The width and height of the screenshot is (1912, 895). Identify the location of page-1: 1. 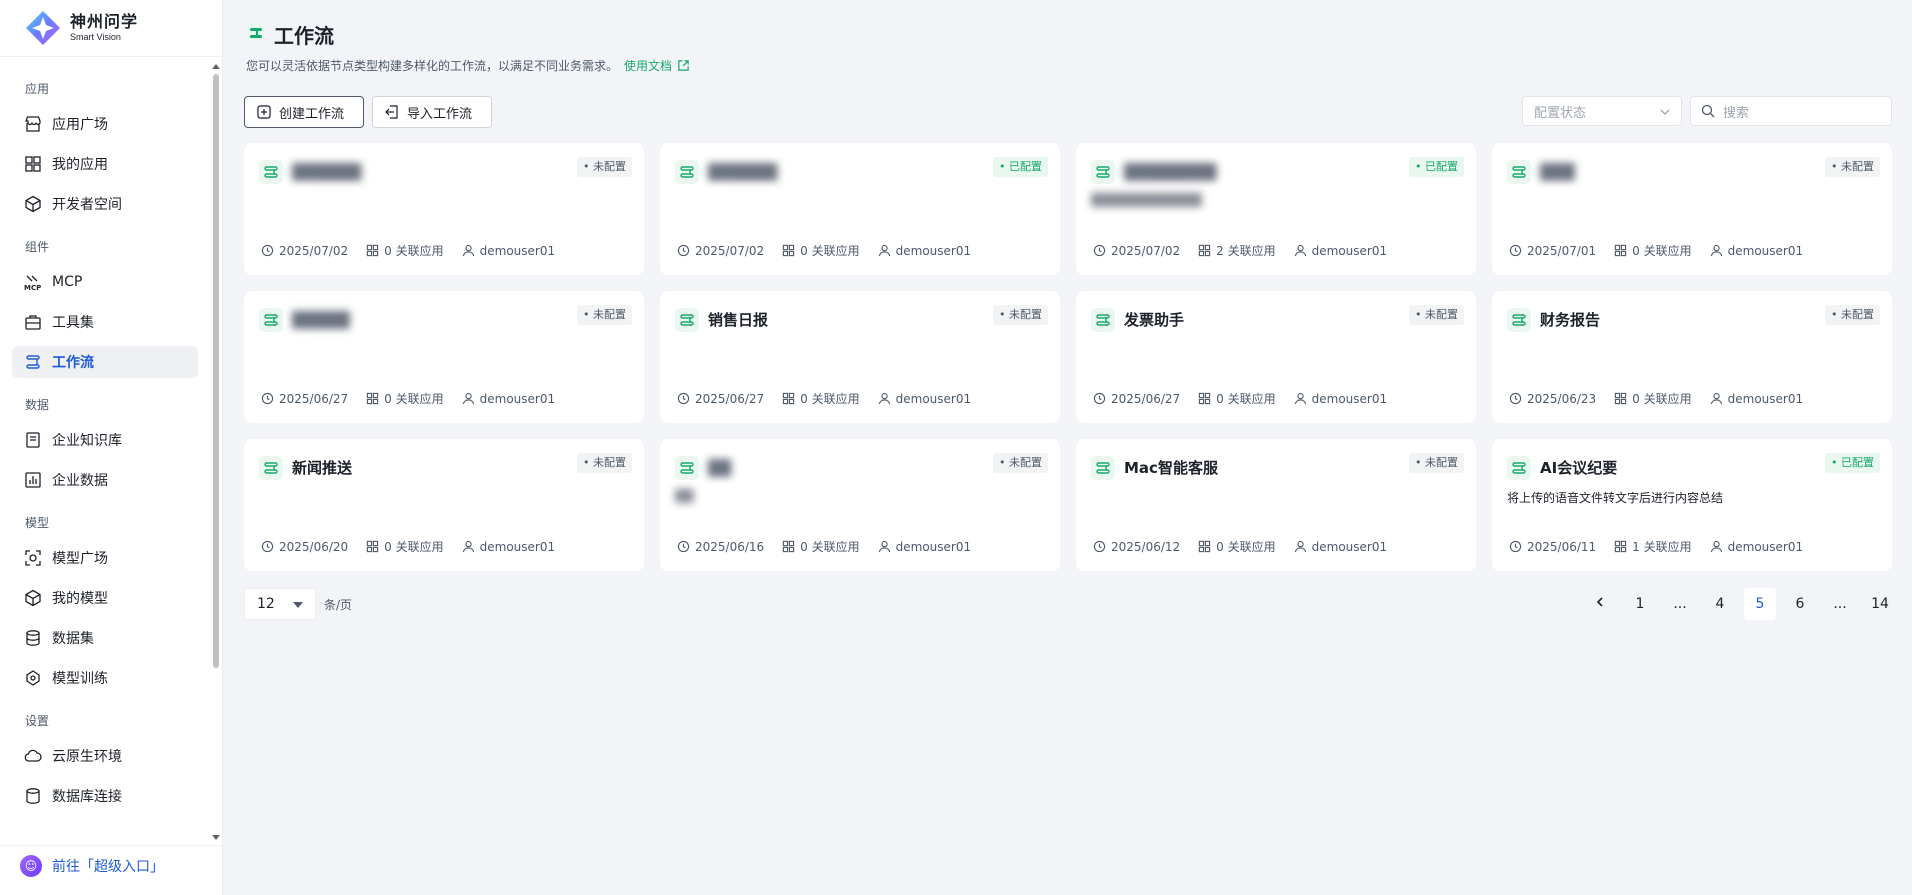
(1640, 604).